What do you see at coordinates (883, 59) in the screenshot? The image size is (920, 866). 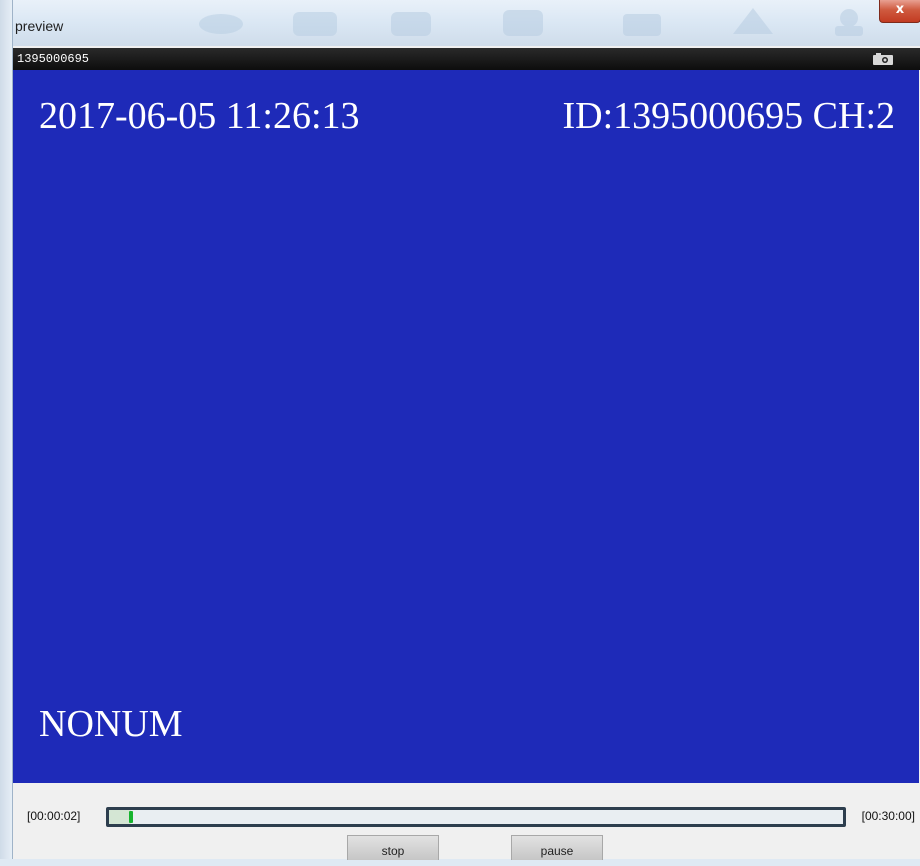 I see `camera-icon` at bounding box center [883, 59].